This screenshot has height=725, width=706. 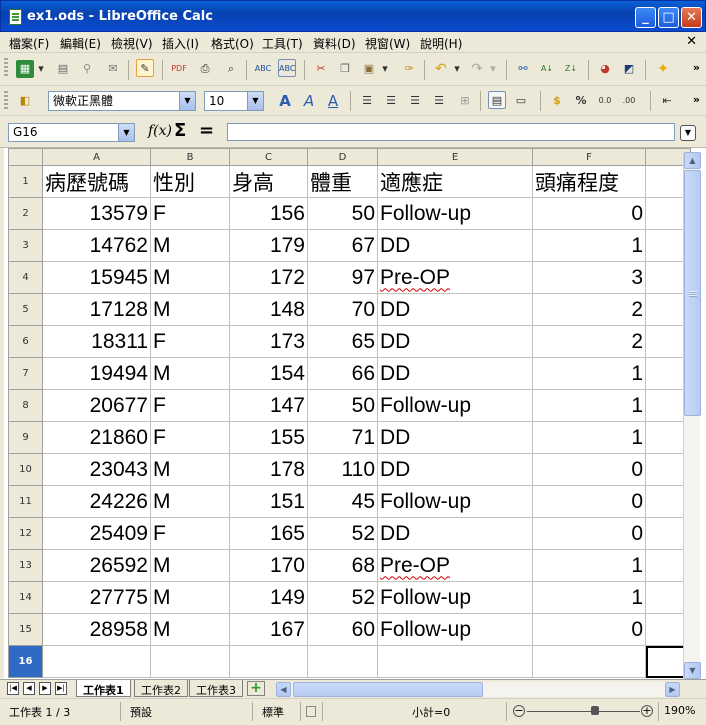 What do you see at coordinates (268, 309) in the screenshot?
I see `cell-height: 148` at bounding box center [268, 309].